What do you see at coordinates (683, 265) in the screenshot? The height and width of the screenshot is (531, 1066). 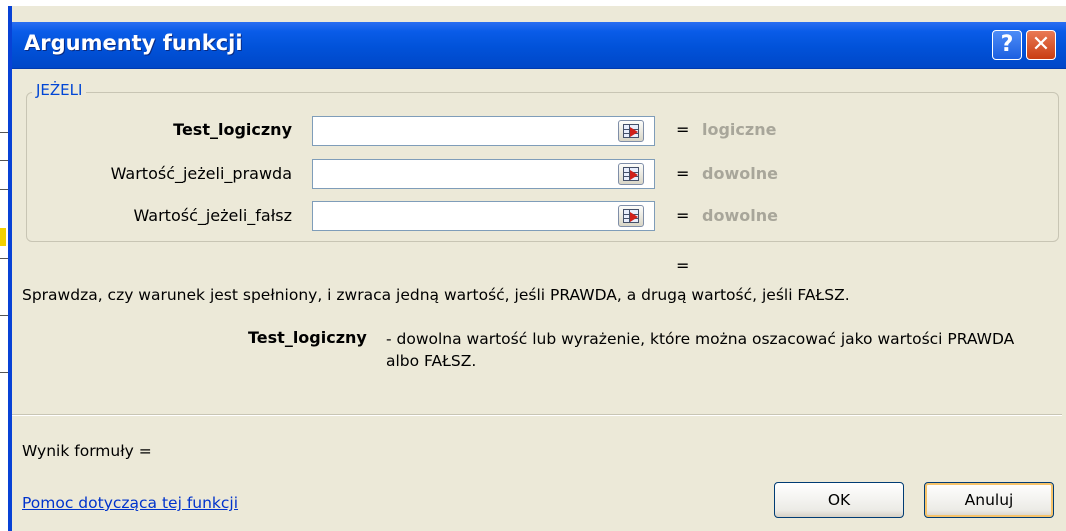 I see `function-result-equals: =` at bounding box center [683, 265].